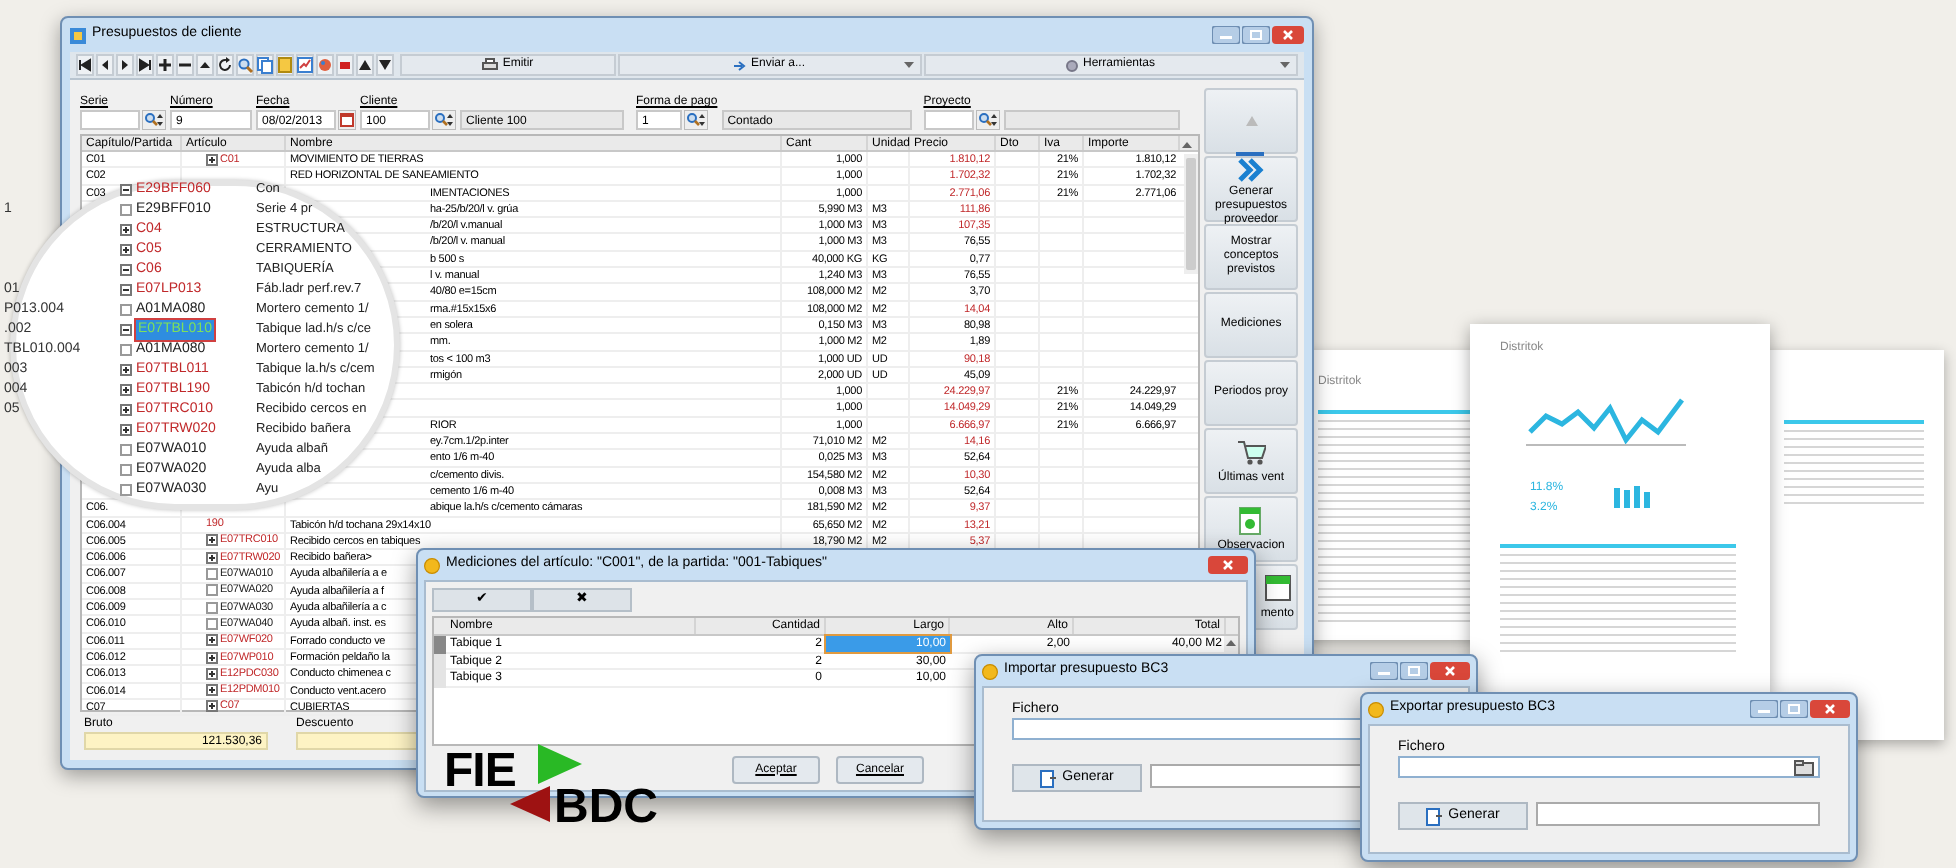 Image resolution: width=1956 pixels, height=868 pixels. I want to click on previous-button, so click(105, 65).